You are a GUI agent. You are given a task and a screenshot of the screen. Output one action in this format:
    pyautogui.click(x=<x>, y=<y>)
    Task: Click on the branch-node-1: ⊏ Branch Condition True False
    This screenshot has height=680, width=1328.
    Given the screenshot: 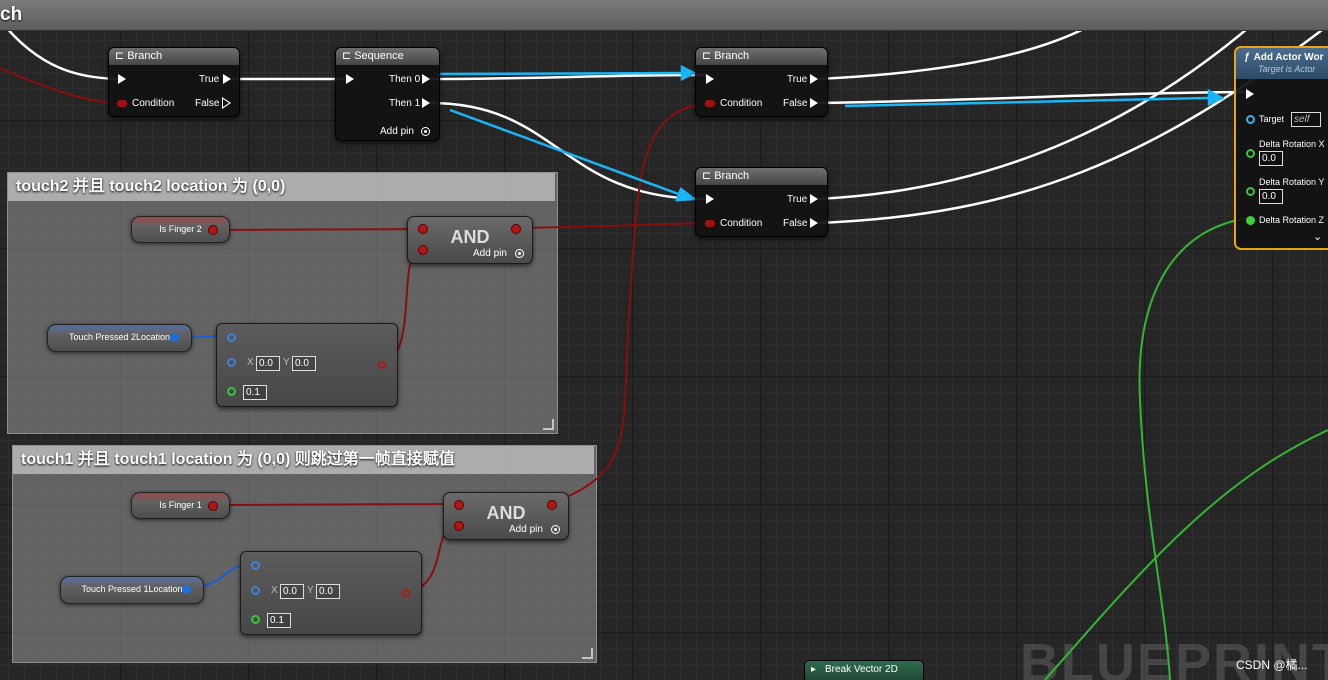 What is the action you would take?
    pyautogui.click(x=174, y=82)
    